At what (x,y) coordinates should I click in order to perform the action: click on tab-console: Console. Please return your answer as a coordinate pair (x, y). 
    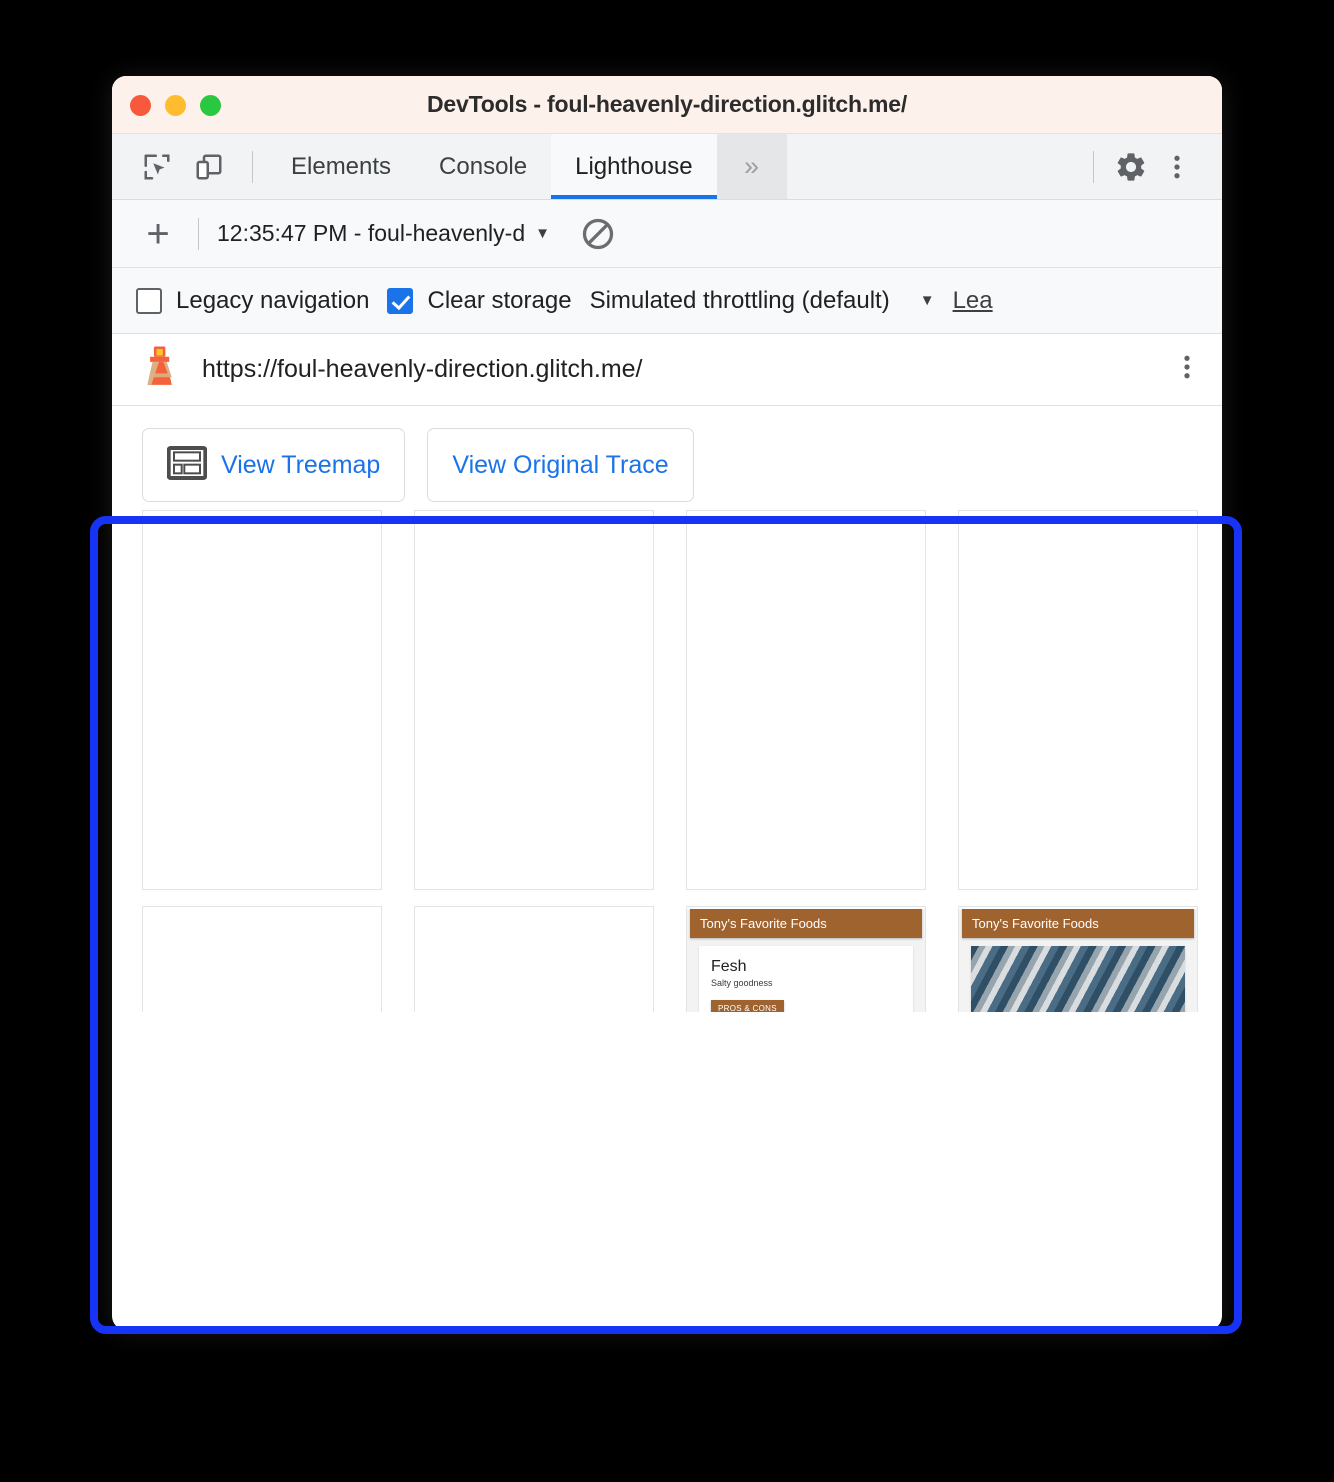
    Looking at the image, I should click on (483, 166).